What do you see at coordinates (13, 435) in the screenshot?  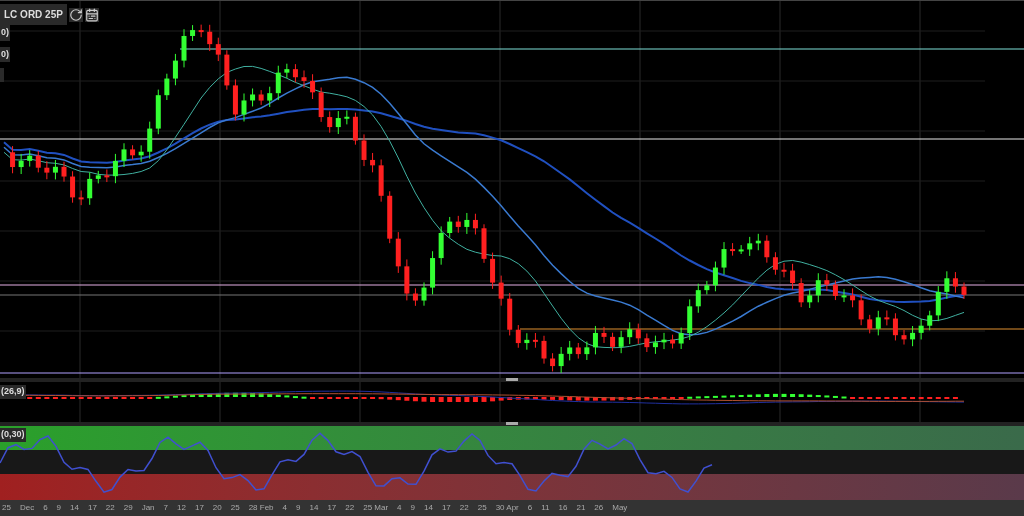 I see `stochastic-legend: (0,30)` at bounding box center [13, 435].